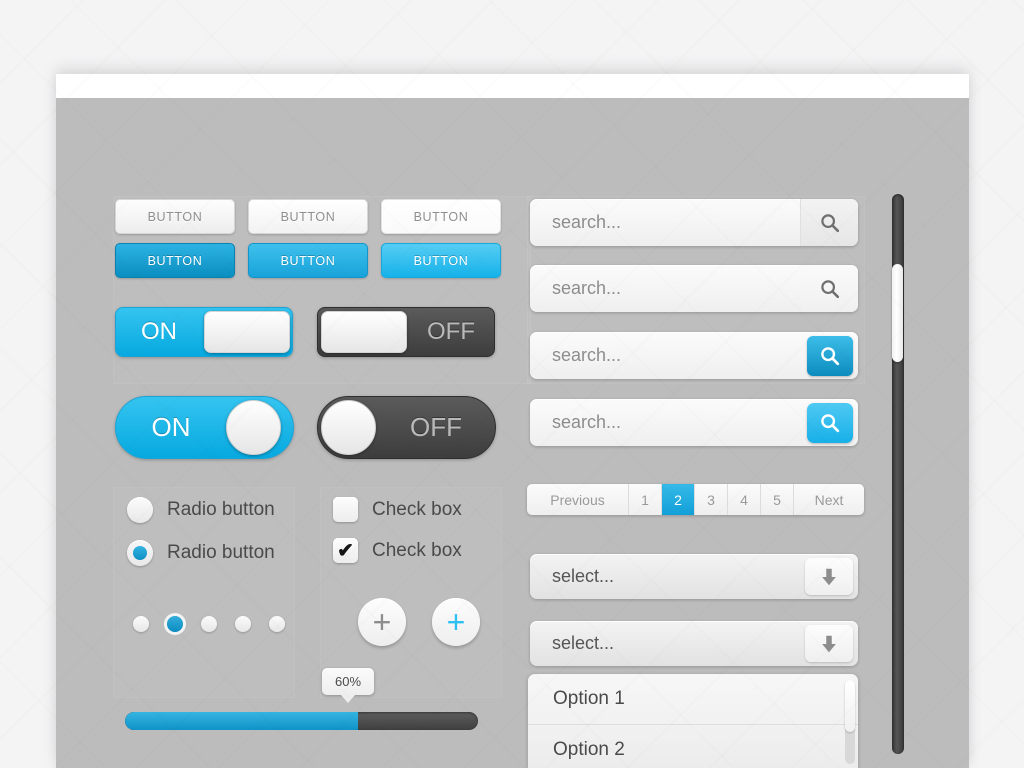 The height and width of the screenshot is (768, 1024). What do you see at coordinates (140, 510) in the screenshot?
I see `radio-icon` at bounding box center [140, 510].